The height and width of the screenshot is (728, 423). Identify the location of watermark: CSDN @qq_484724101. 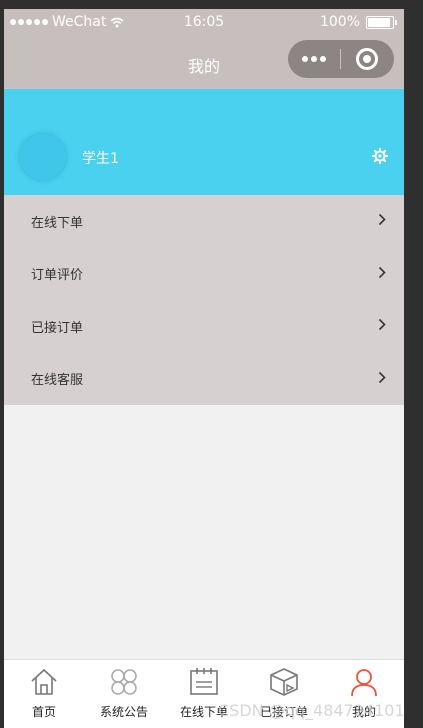
(311, 710).